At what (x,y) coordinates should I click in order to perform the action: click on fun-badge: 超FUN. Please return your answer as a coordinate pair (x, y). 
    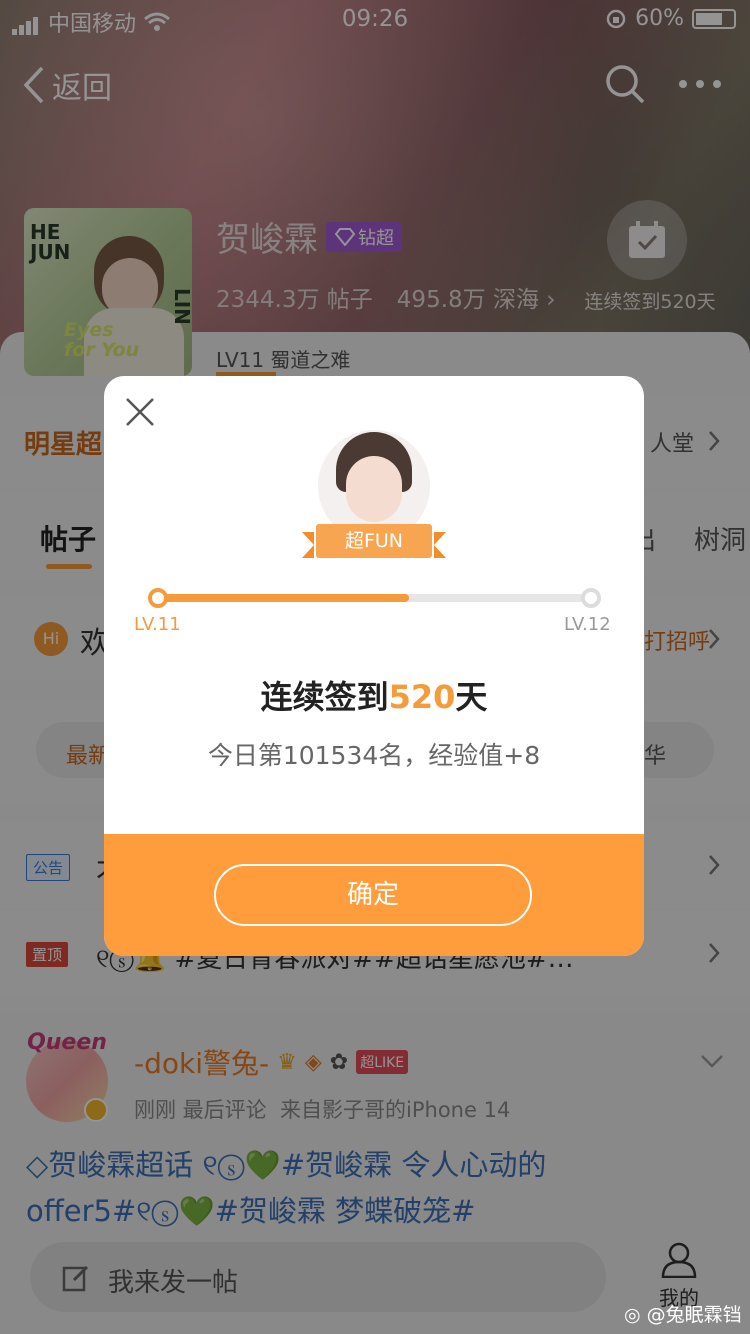
    Looking at the image, I should click on (374, 541).